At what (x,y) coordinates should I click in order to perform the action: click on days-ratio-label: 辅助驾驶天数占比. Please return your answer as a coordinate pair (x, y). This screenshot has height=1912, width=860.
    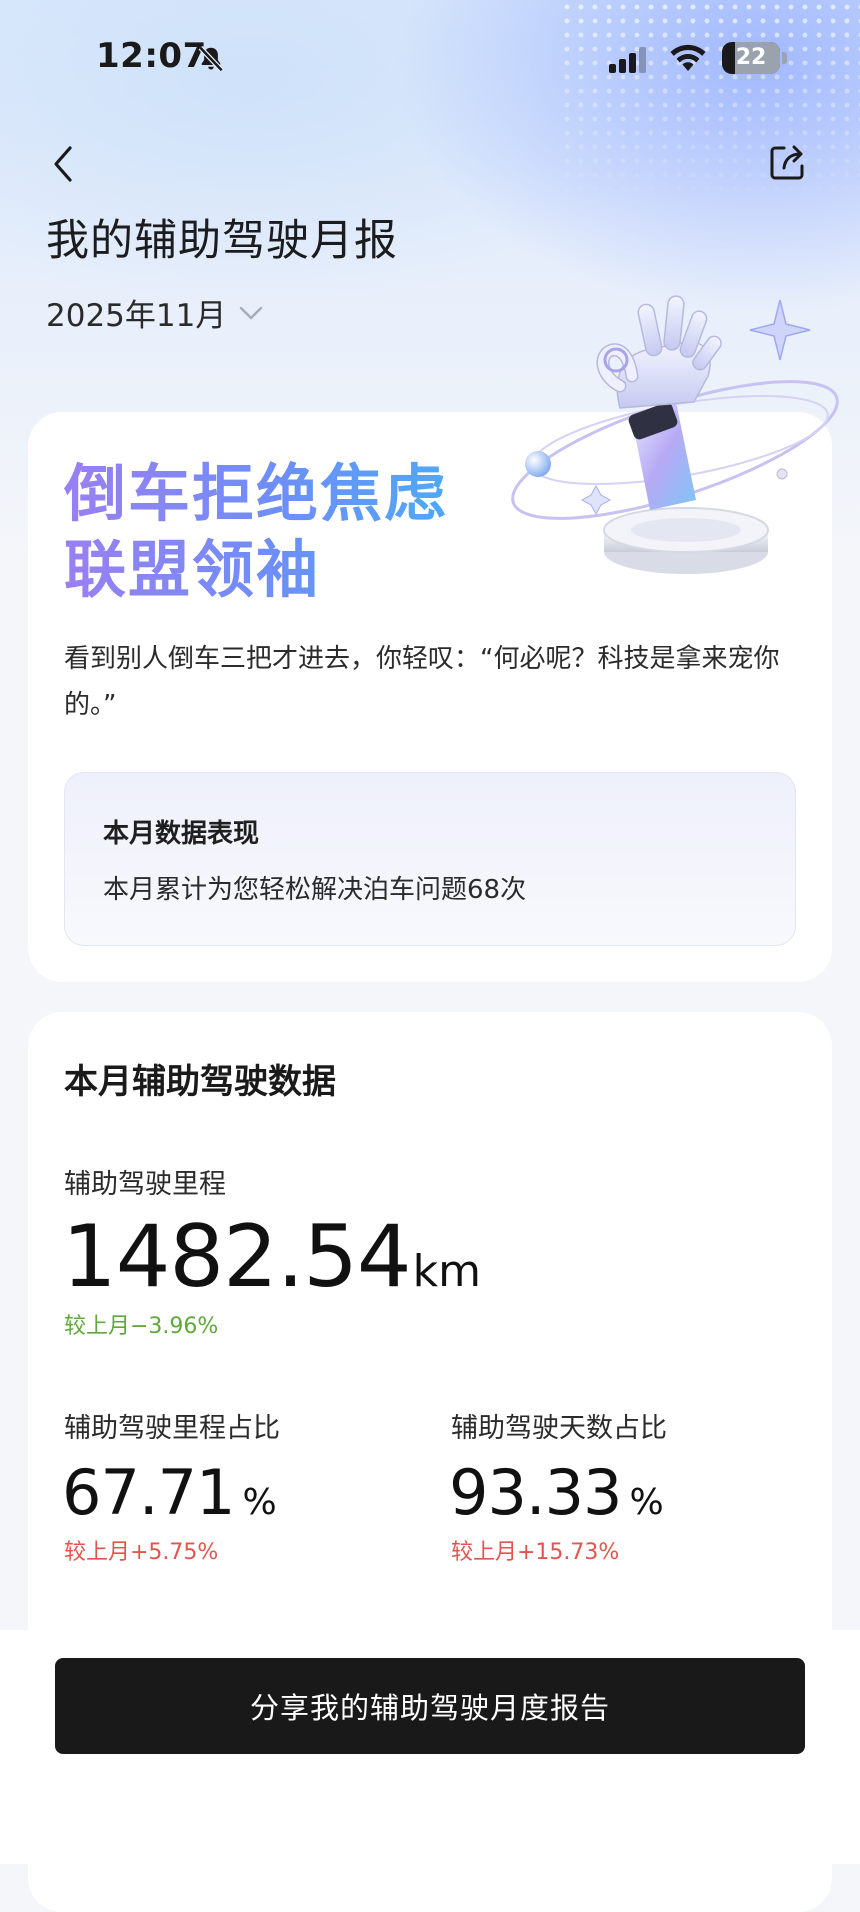
    Looking at the image, I should click on (559, 1428).